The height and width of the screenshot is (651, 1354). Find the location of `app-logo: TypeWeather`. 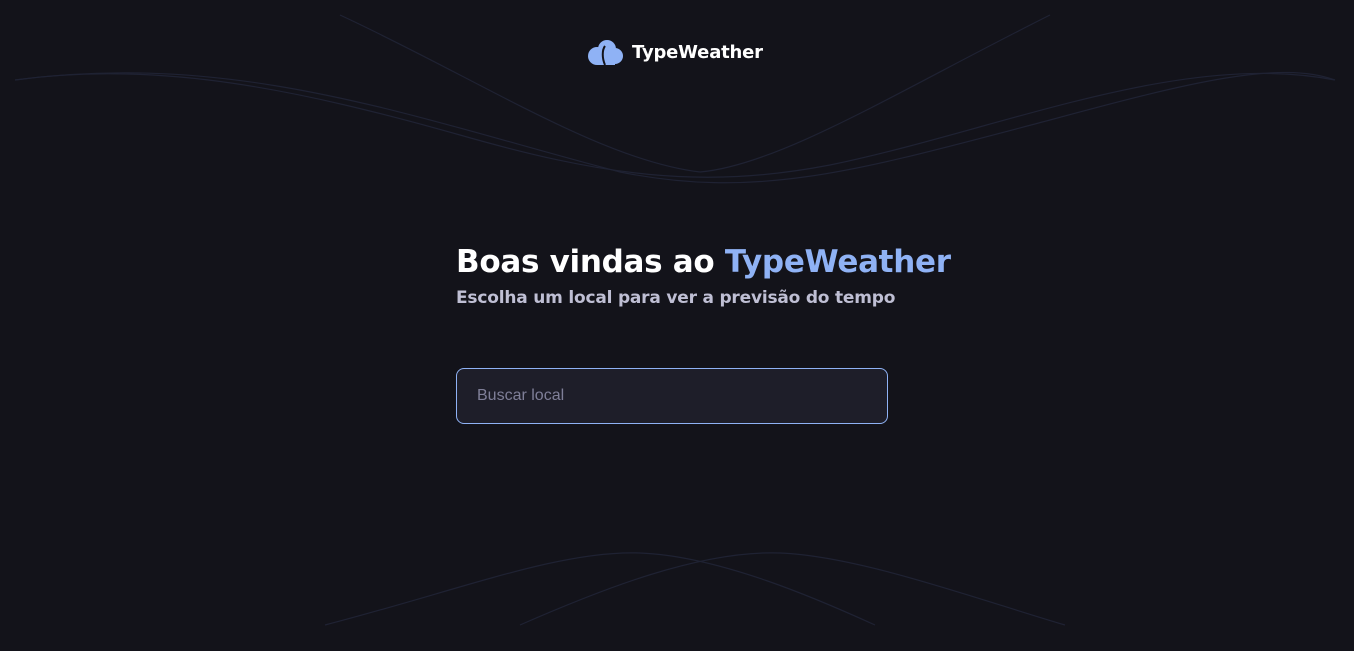

app-logo: TypeWeather is located at coordinates (674, 52).